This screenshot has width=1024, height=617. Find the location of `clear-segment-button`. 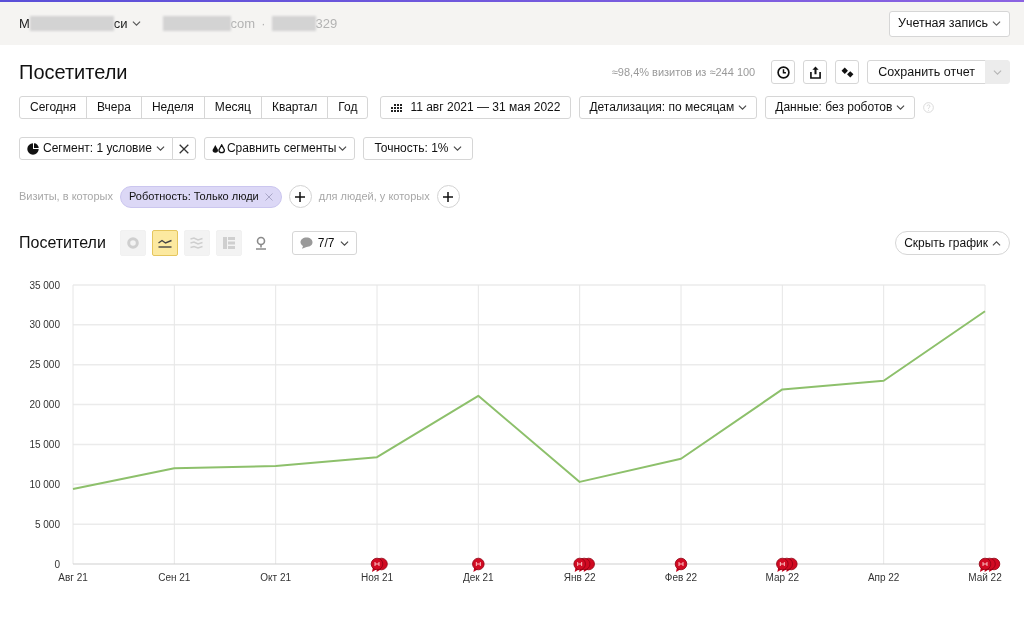

clear-segment-button is located at coordinates (183, 148).